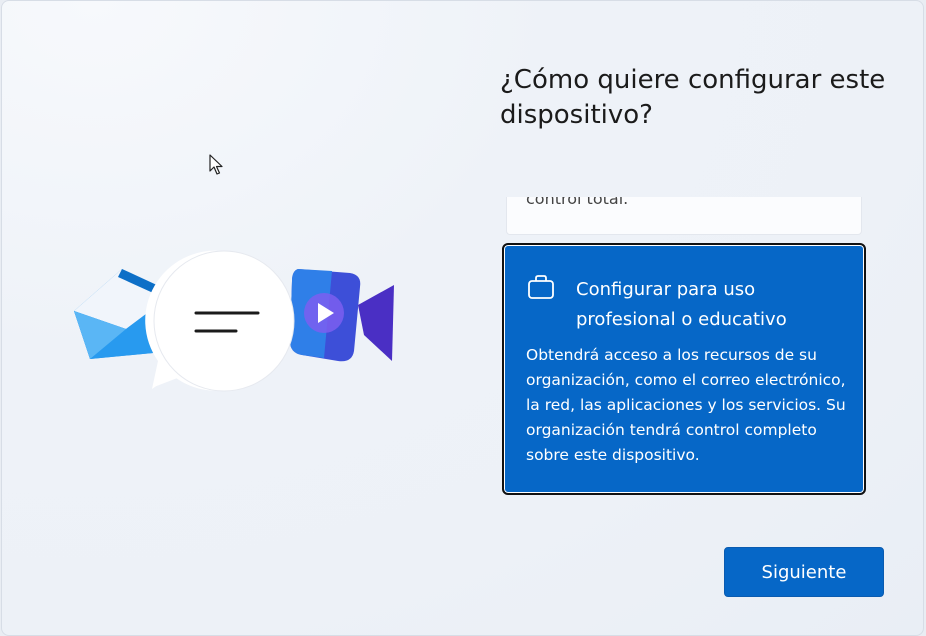 The image size is (926, 636). What do you see at coordinates (684, 216) in the screenshot?
I see `option-personal-use: control total.` at bounding box center [684, 216].